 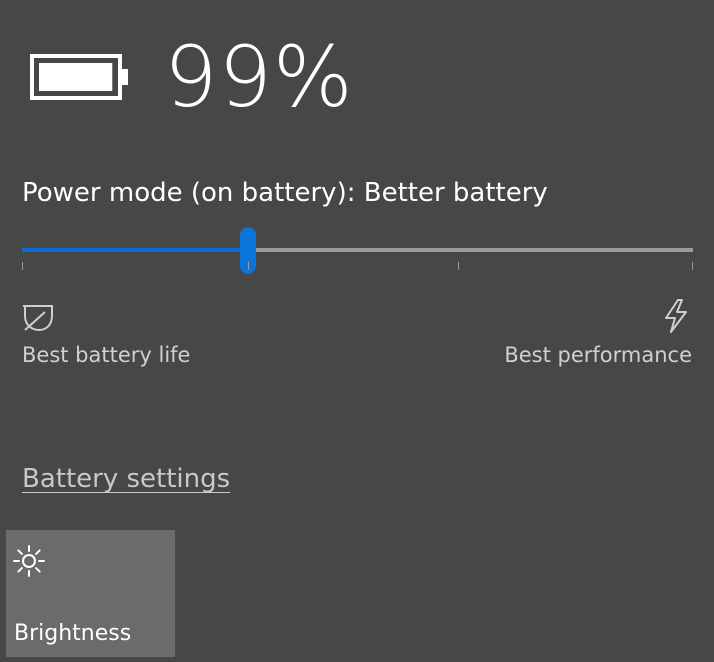 What do you see at coordinates (285, 193) in the screenshot?
I see `power-mode-label: Power mode (on battery): Better battery` at bounding box center [285, 193].